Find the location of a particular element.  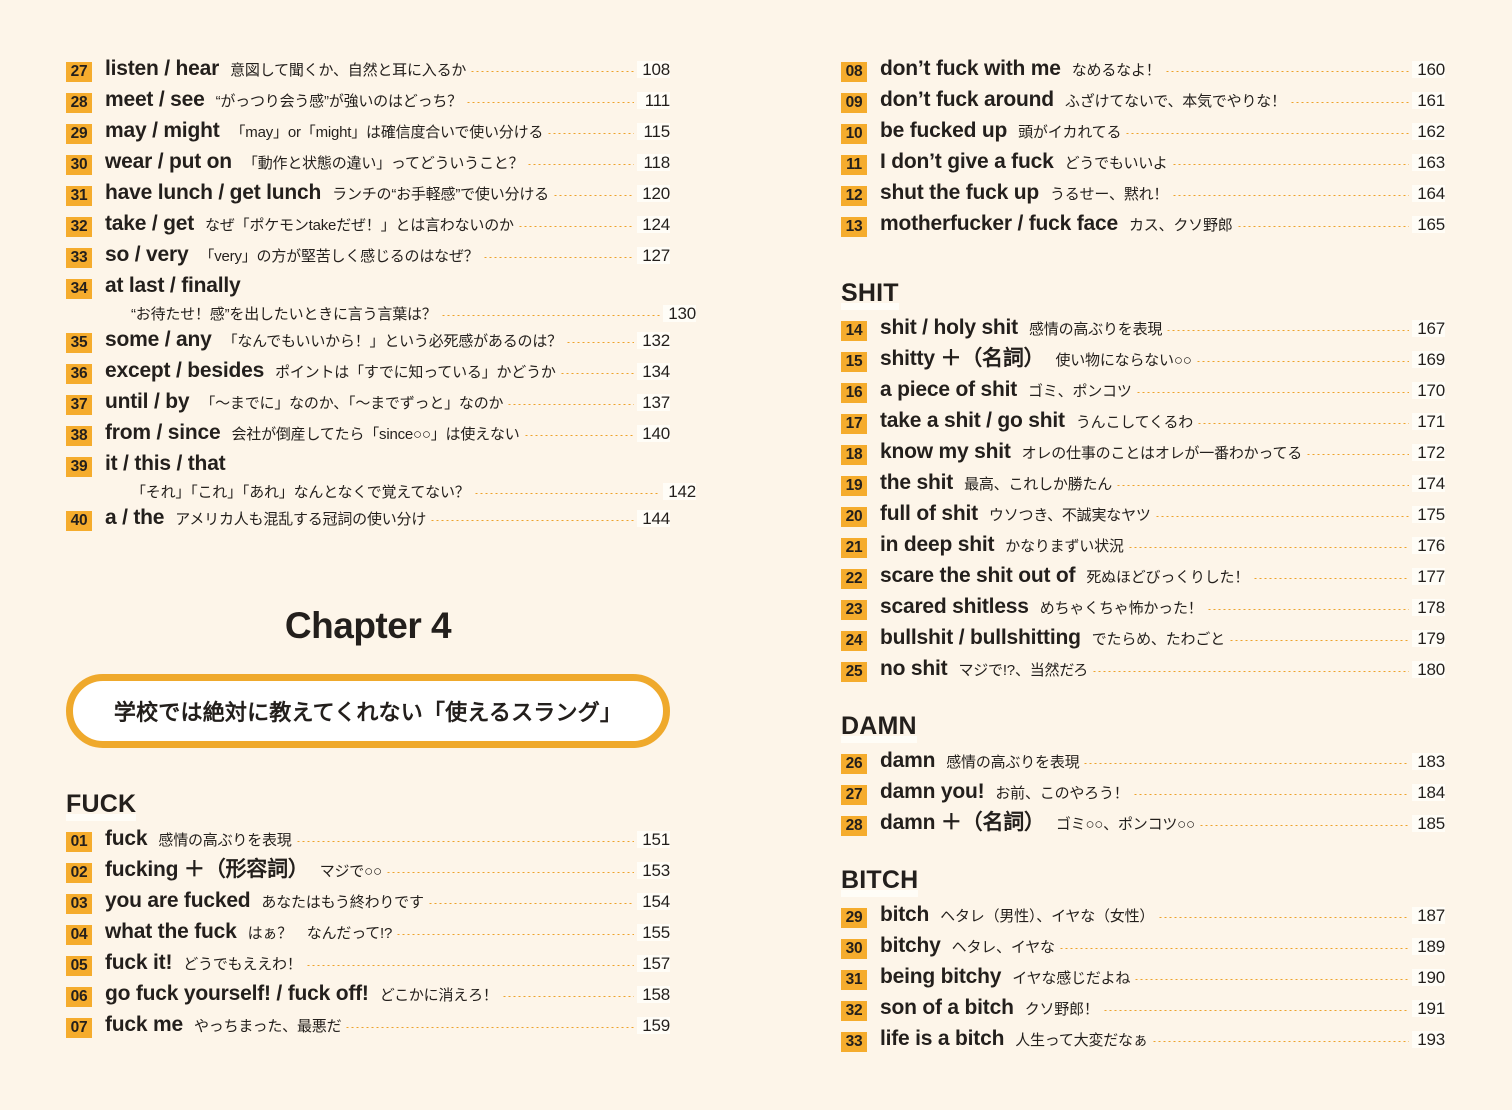

toc-entry: 07 fuck me やっちまった、最悪だ 159 is located at coordinates (368, 1026).